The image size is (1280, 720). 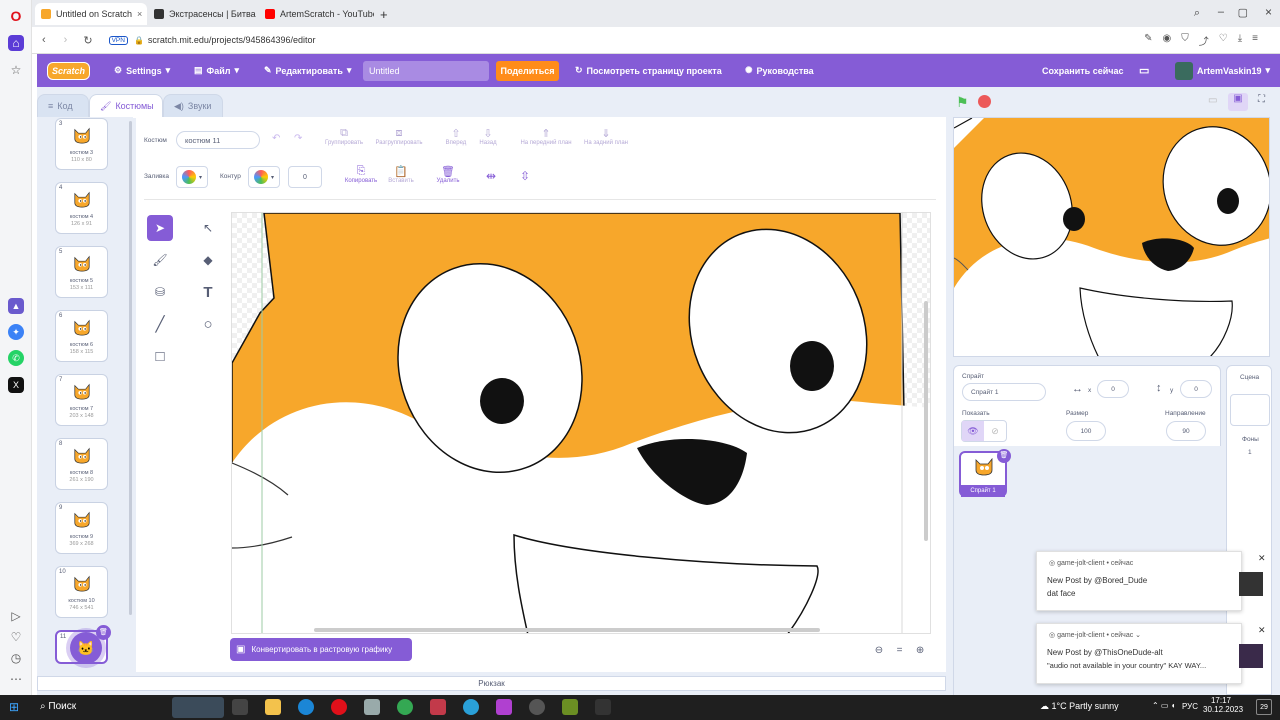 I want to click on x-input: 0, so click(x=1113, y=389).